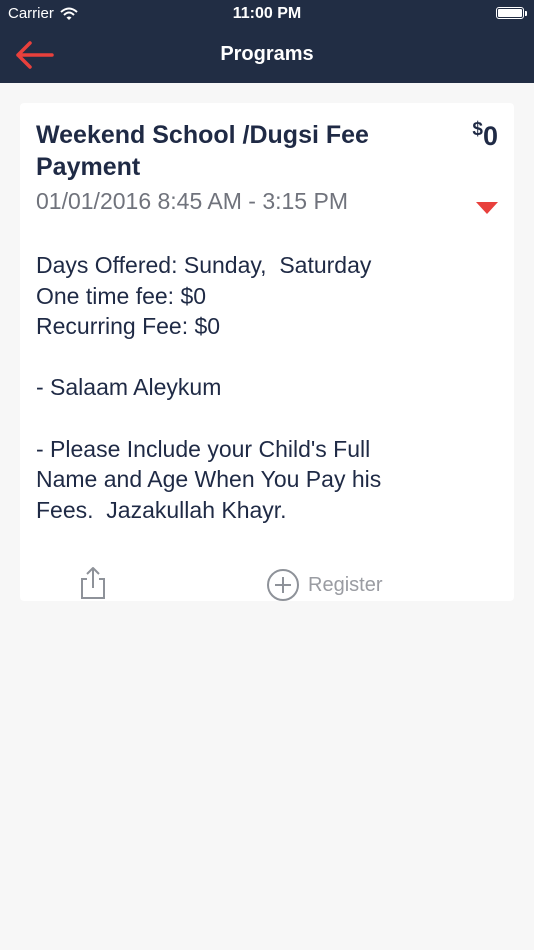  I want to click on program-price: $ 0, so click(485, 134).